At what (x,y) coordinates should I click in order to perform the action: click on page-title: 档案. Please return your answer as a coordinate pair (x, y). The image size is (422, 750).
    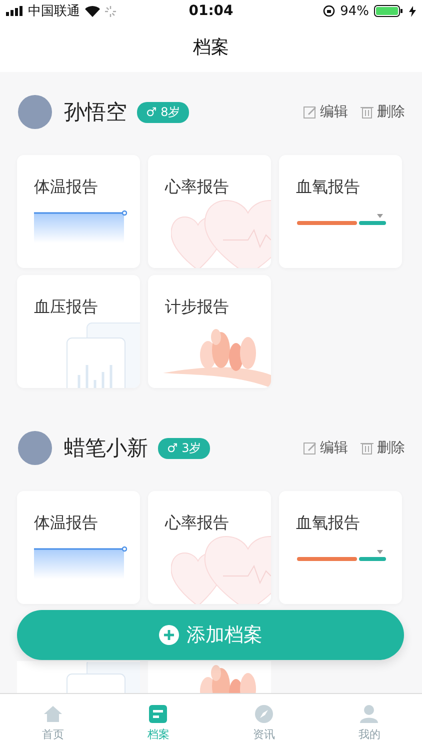
    Looking at the image, I should click on (211, 47).